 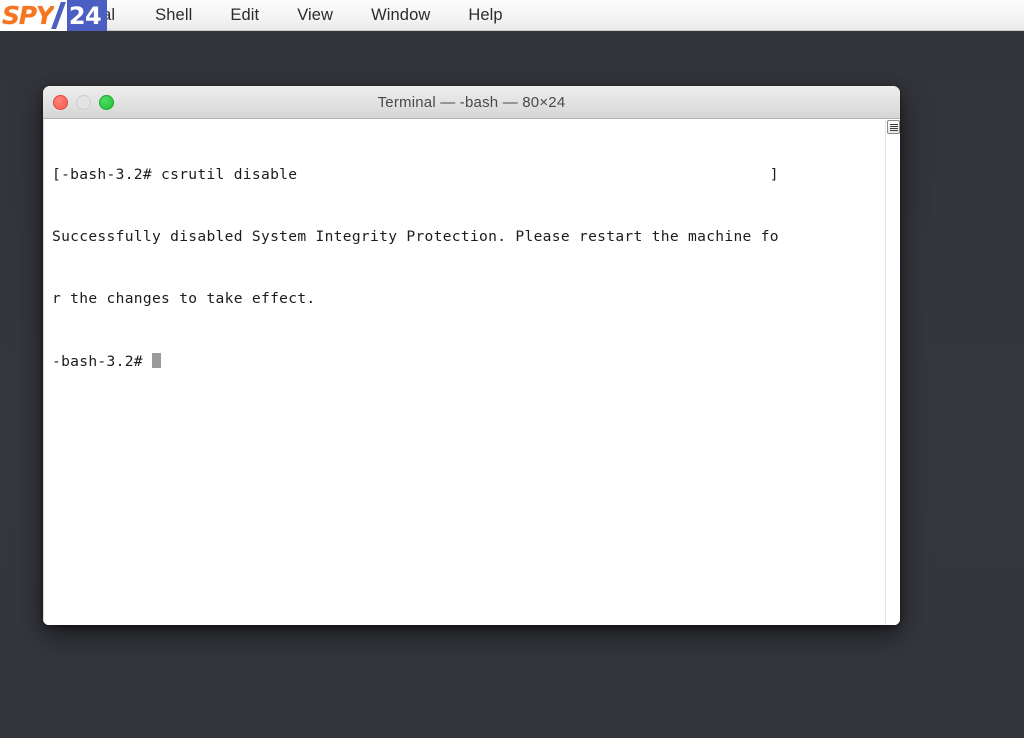 What do you see at coordinates (415, 174) in the screenshot?
I see `terminal-line: [-bash-3.2# csrutil disable ]` at bounding box center [415, 174].